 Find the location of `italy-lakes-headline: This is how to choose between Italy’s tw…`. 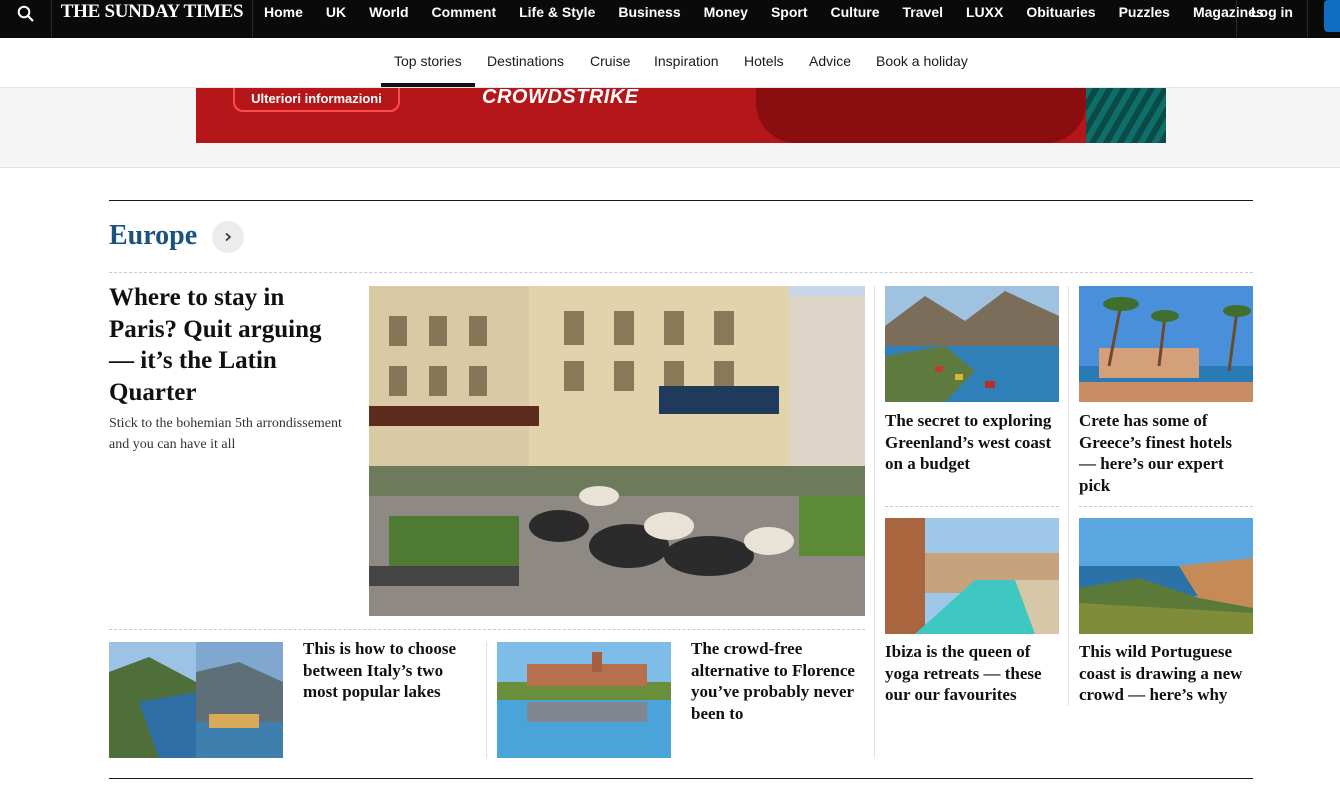

italy-lakes-headline: This is how to choose between Italy’s tw… is located at coordinates (390, 670).